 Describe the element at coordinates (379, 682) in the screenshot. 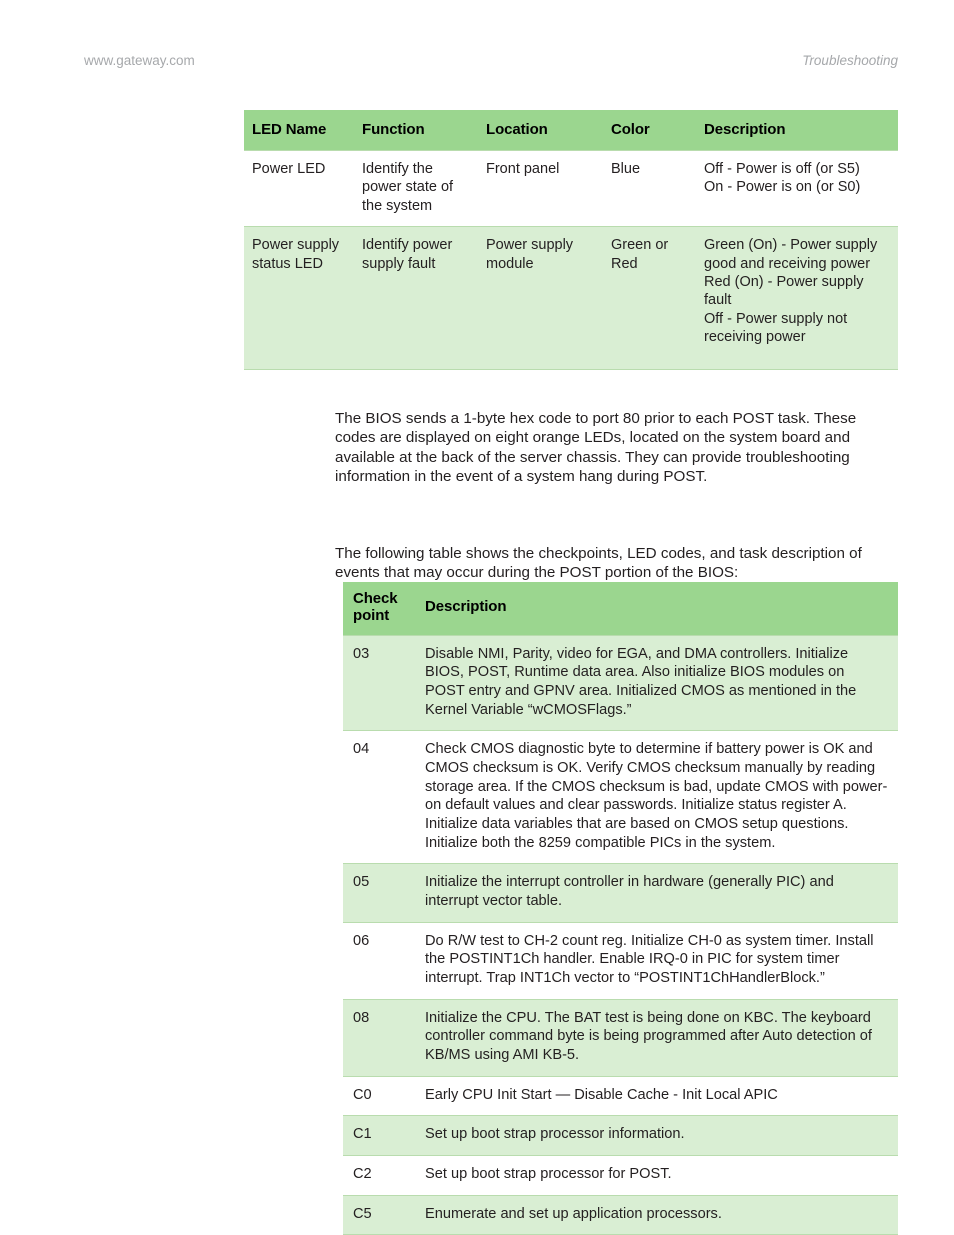

I see `cell-checkpoint-code: 03` at that location.